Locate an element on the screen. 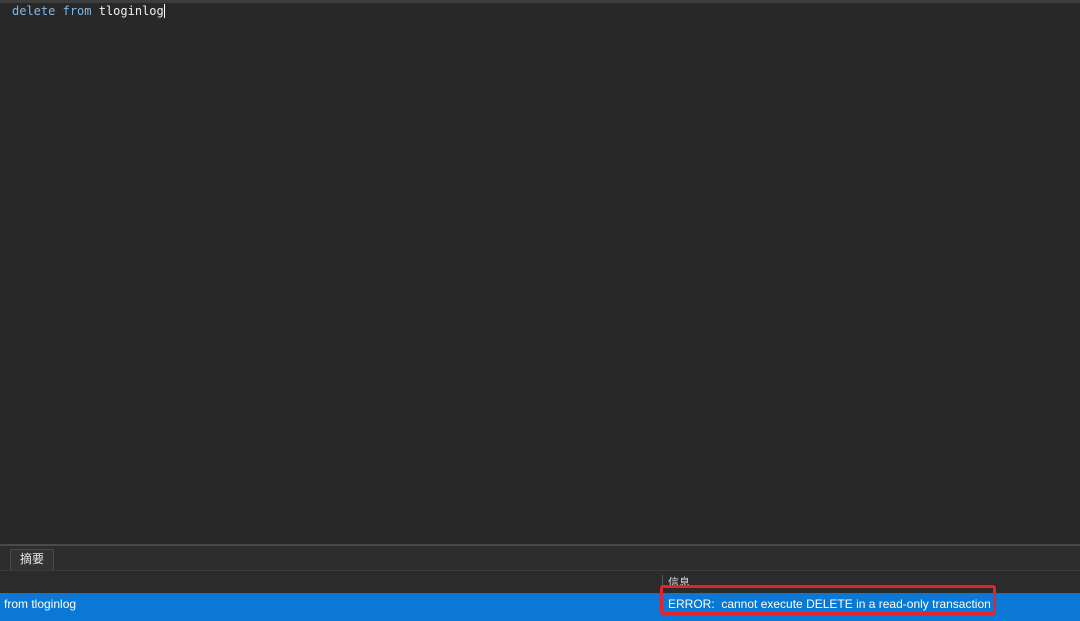  column-header-info: 信息 is located at coordinates (679, 583).